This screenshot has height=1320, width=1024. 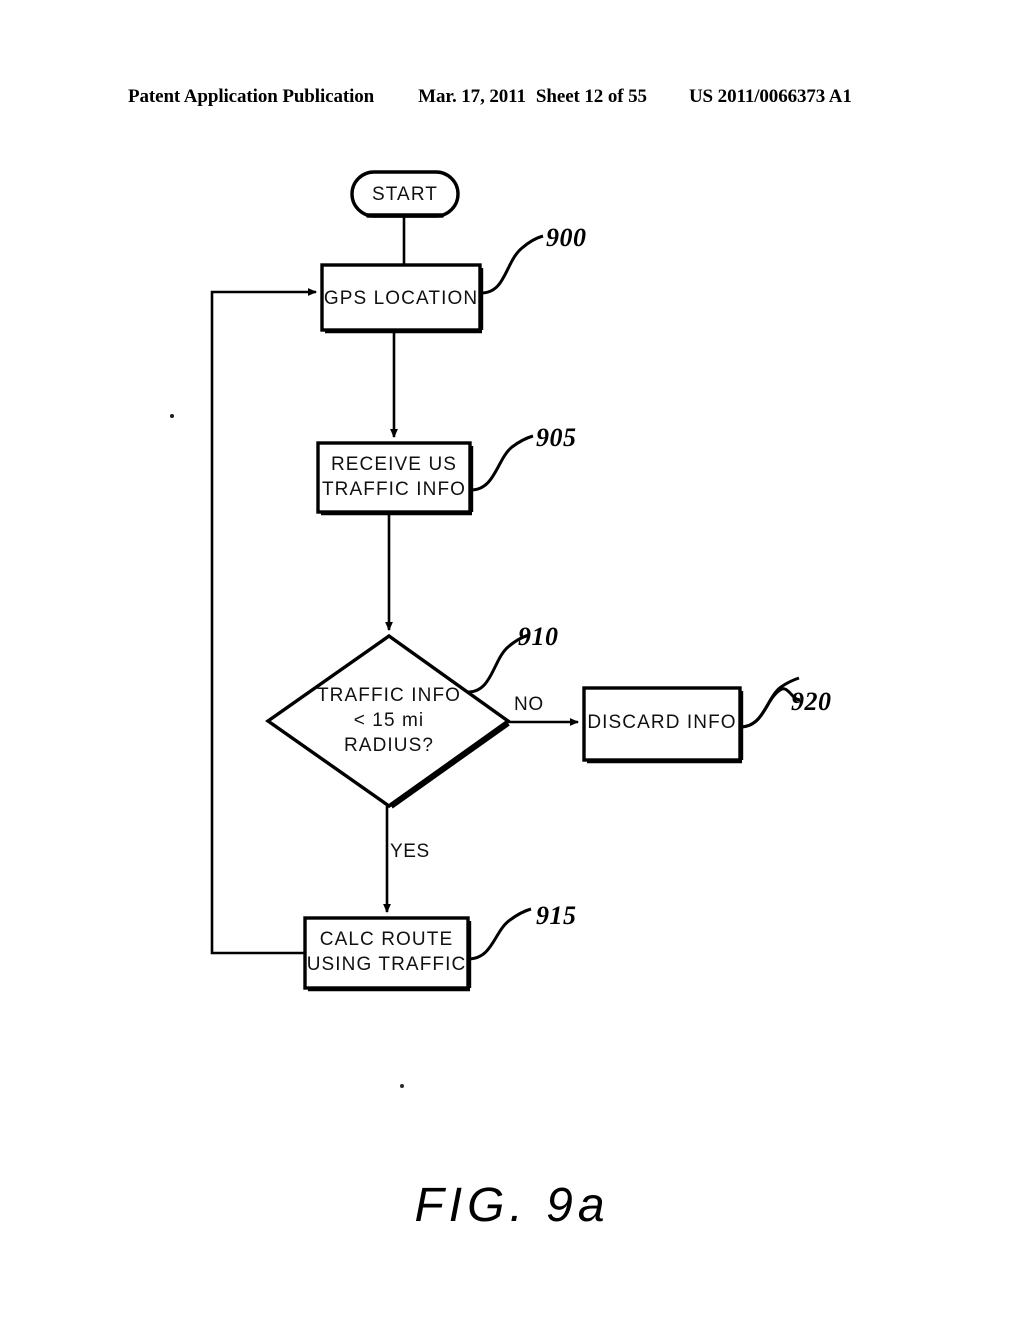 What do you see at coordinates (556, 437) in the screenshot?
I see `reference-number-905: 905` at bounding box center [556, 437].